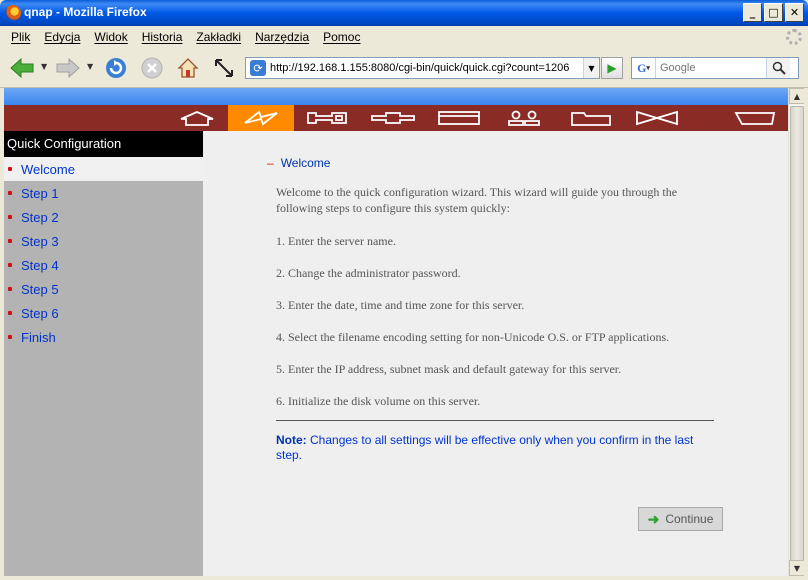  Describe the element at coordinates (62, 37) in the screenshot. I see `menu-edycja: Edycja` at that location.